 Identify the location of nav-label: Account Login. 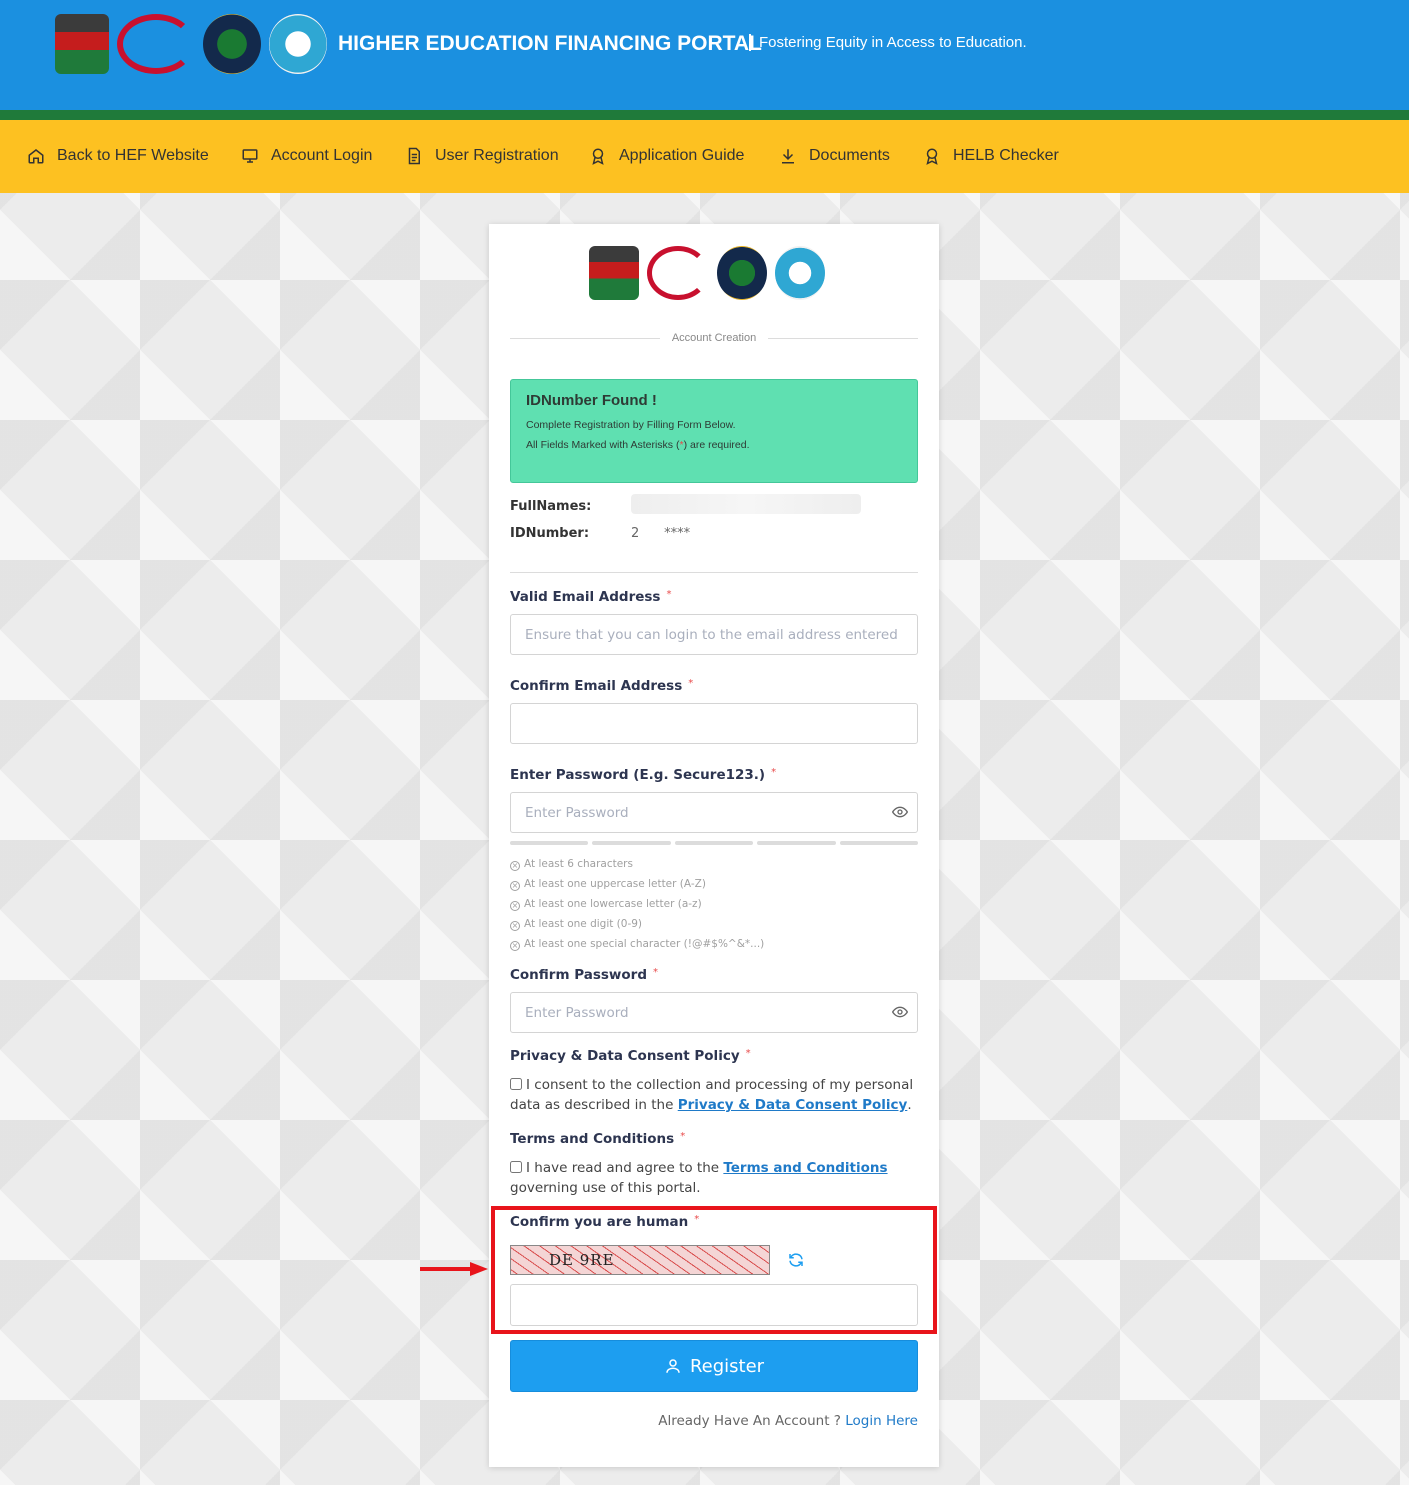
(322, 155).